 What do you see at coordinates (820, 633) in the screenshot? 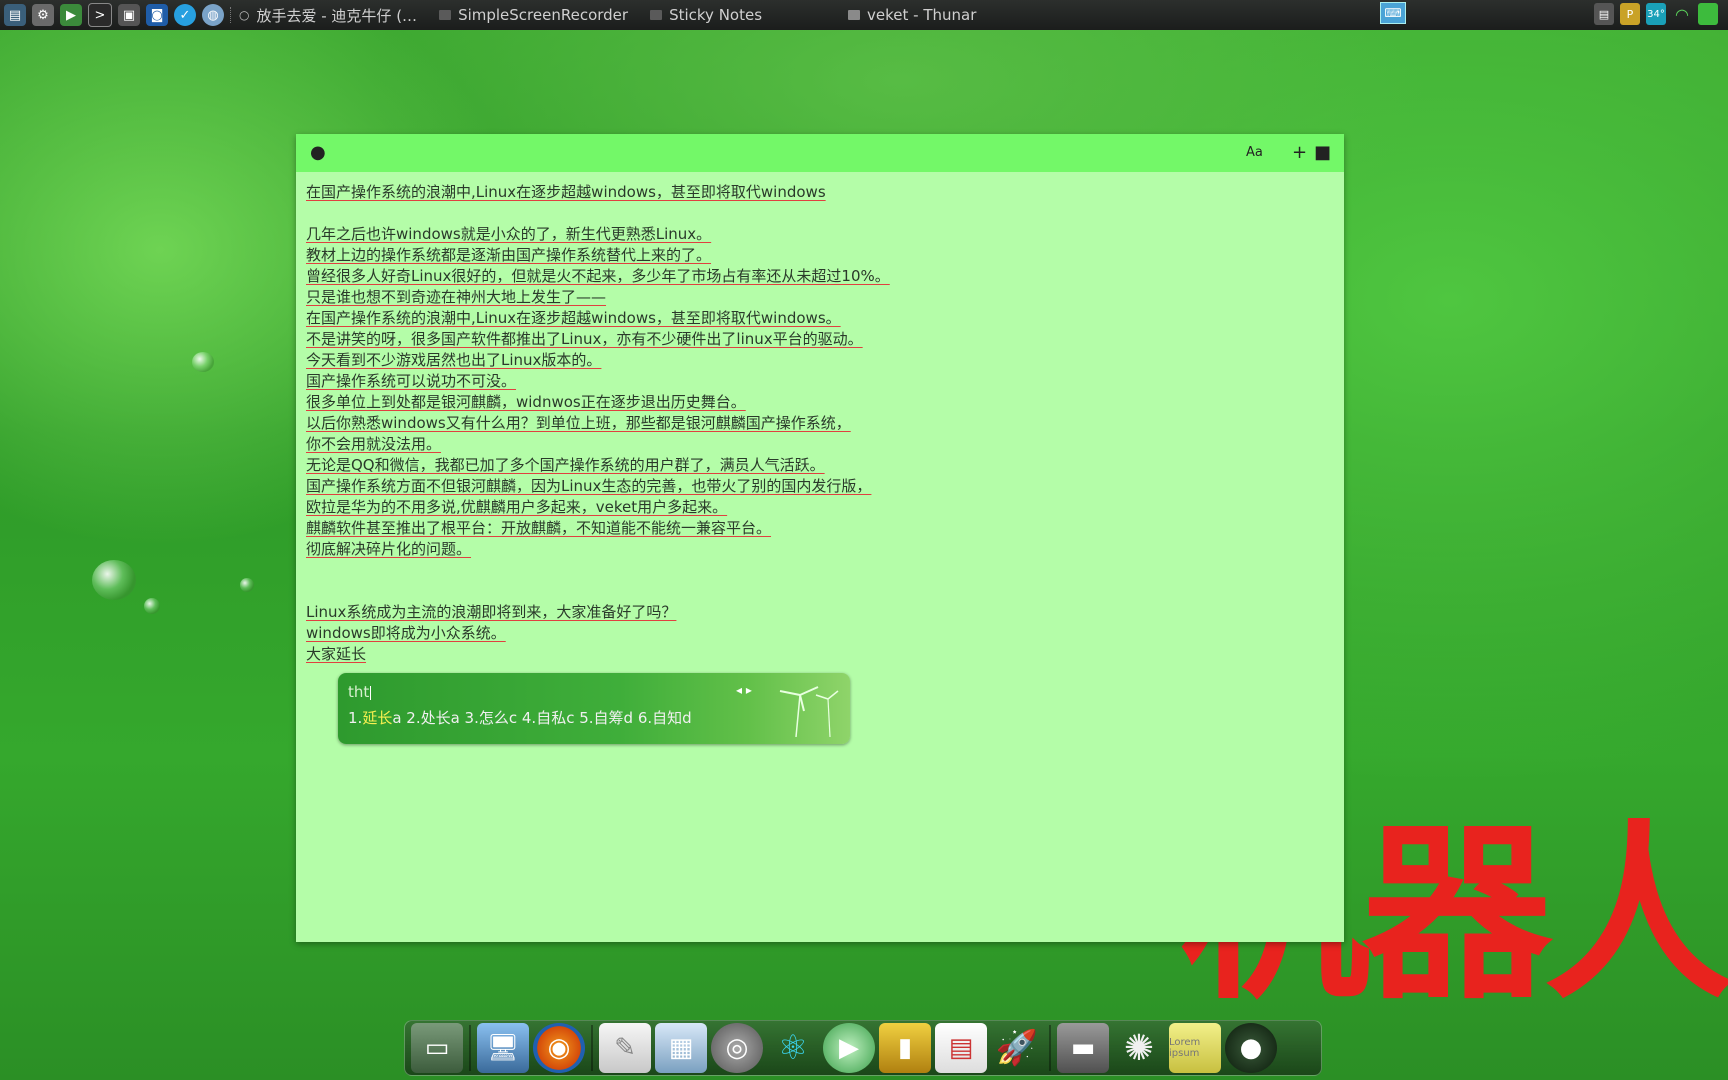
I see `note-line: windows即将成为小众系统。` at bounding box center [820, 633].